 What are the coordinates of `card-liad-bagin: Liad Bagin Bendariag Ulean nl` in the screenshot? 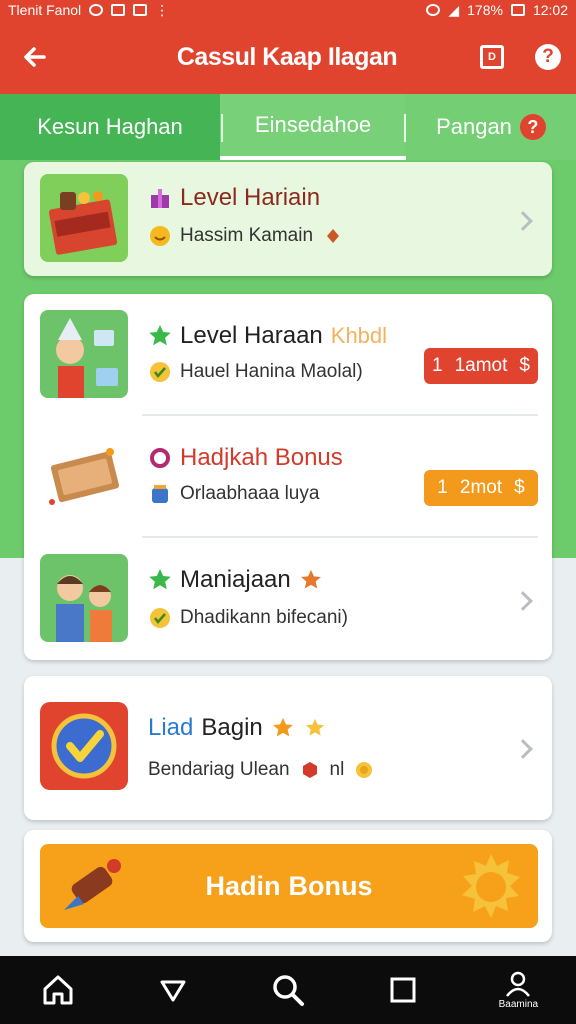 It's located at (288, 748).